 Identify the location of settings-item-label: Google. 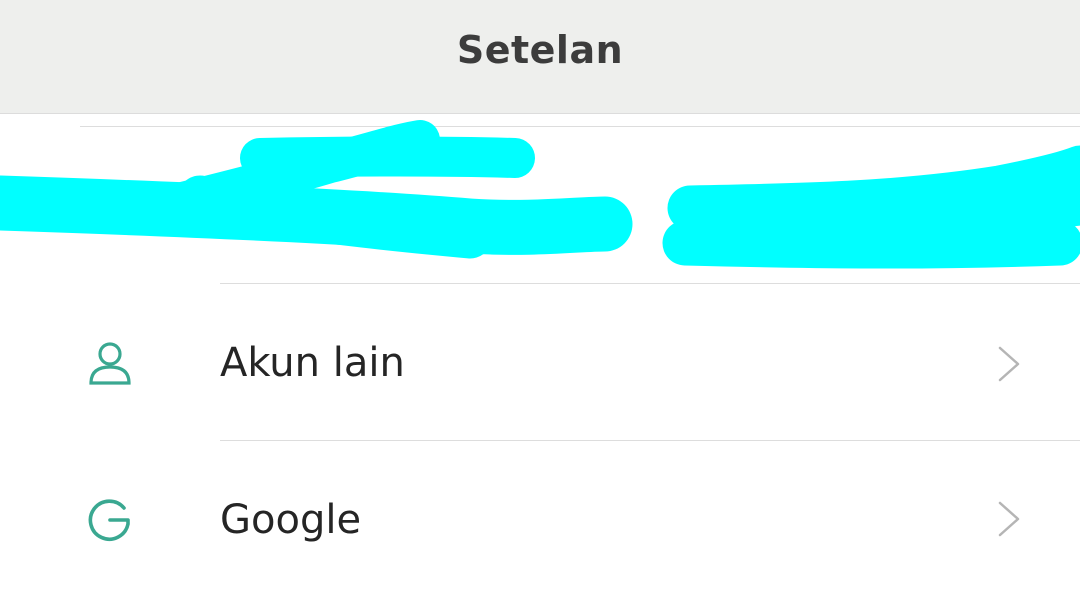
(291, 520).